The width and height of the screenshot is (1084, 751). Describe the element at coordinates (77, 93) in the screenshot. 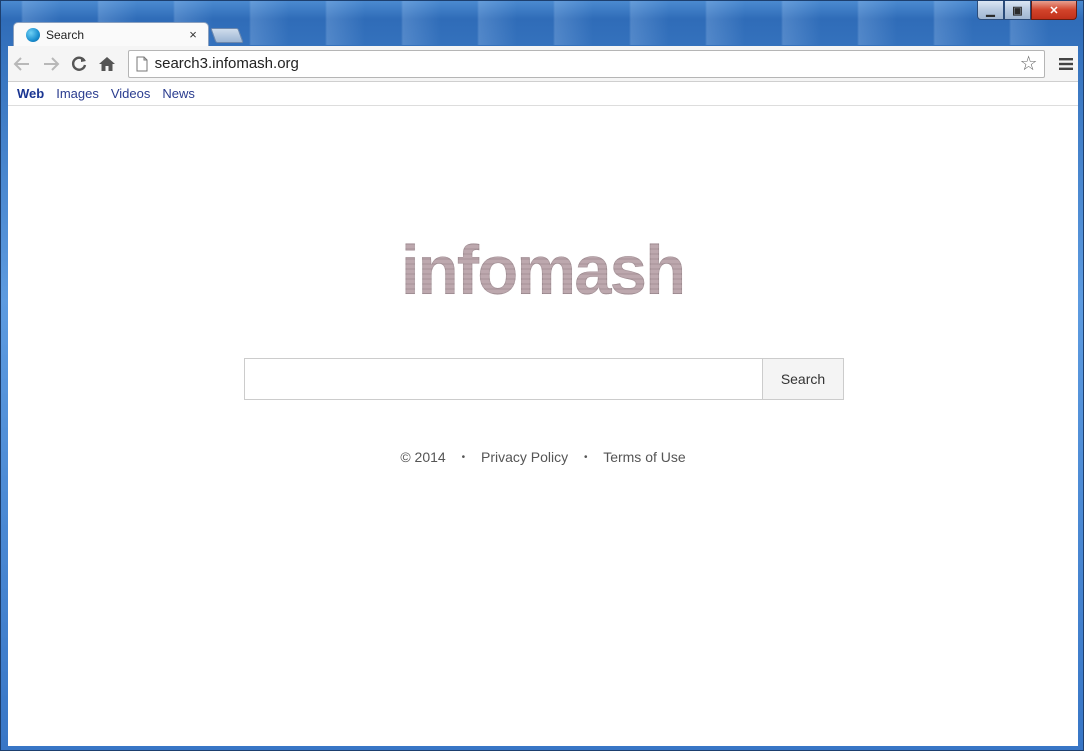

I see `nav-images: Images` at that location.